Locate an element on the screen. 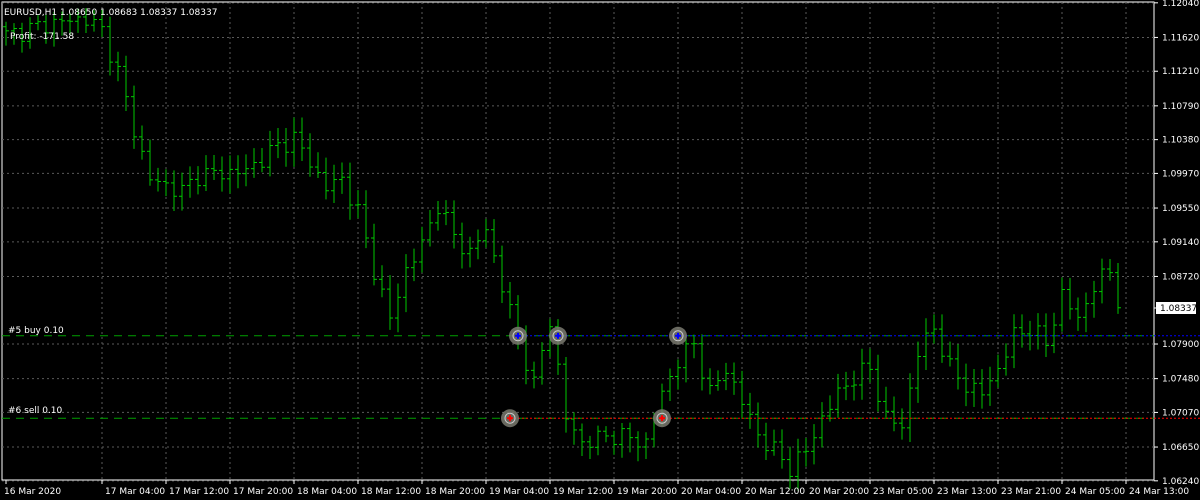 The height and width of the screenshot is (500, 1200). x-tick-label: 17 Mar 04:00 is located at coordinates (135, 492).